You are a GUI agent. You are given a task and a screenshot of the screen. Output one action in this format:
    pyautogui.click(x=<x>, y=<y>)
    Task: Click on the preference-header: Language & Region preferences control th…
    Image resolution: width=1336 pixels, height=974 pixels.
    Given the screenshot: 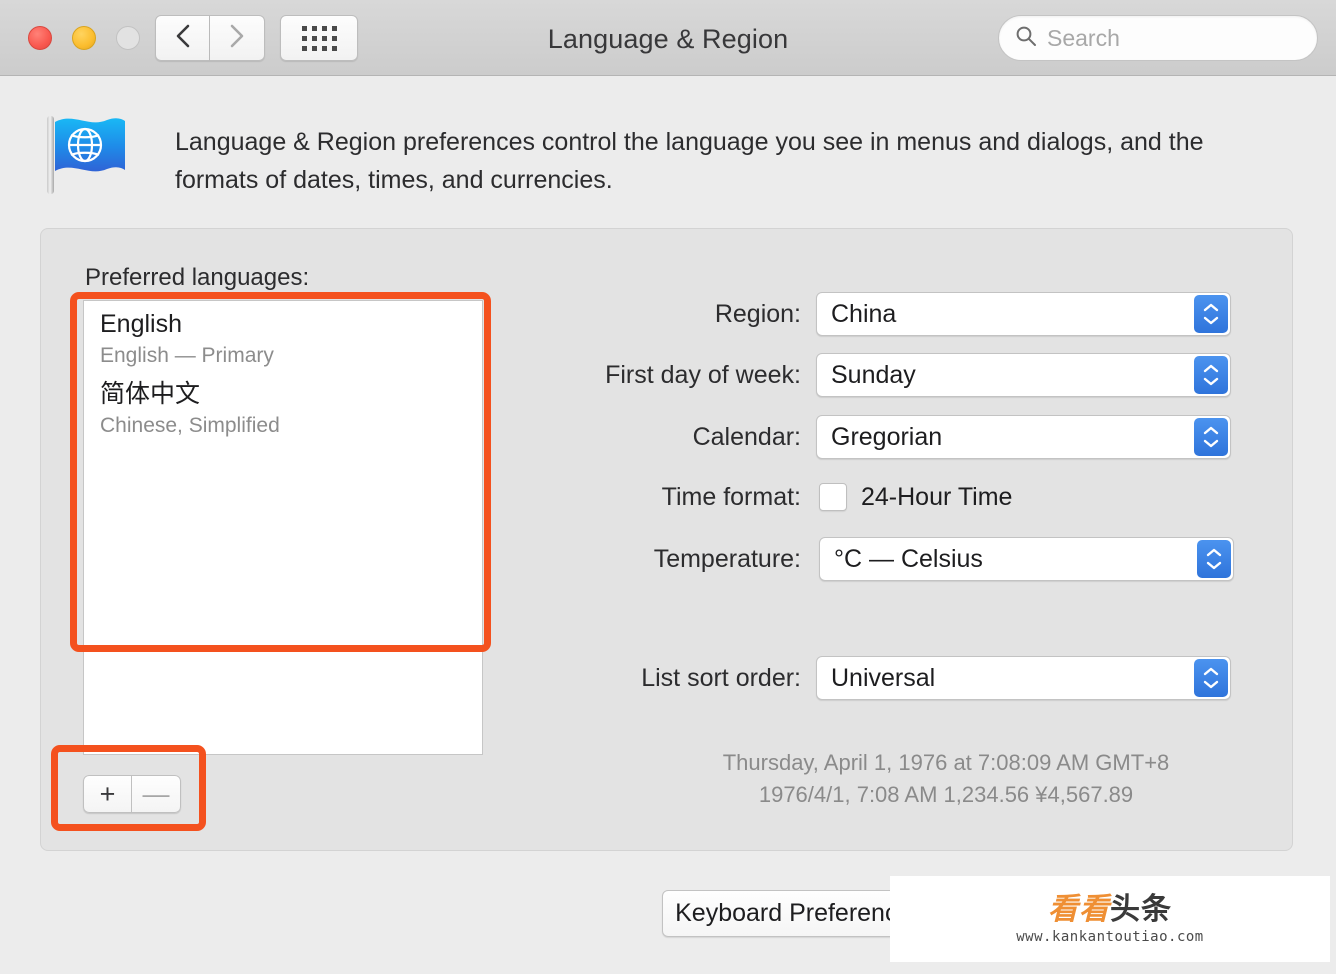 What is the action you would take?
    pyautogui.click(x=668, y=146)
    